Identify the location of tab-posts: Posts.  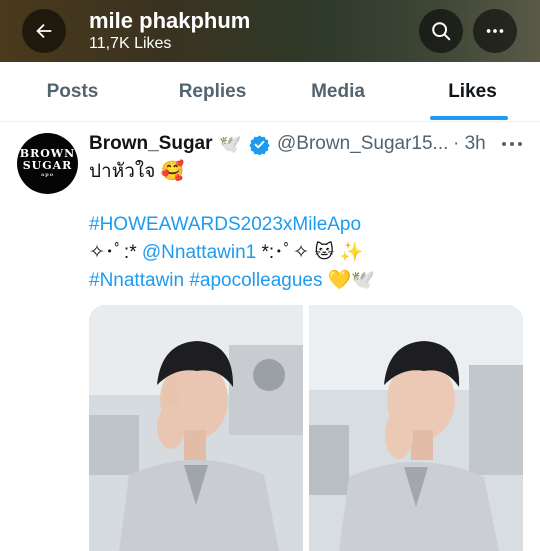
(72, 92).